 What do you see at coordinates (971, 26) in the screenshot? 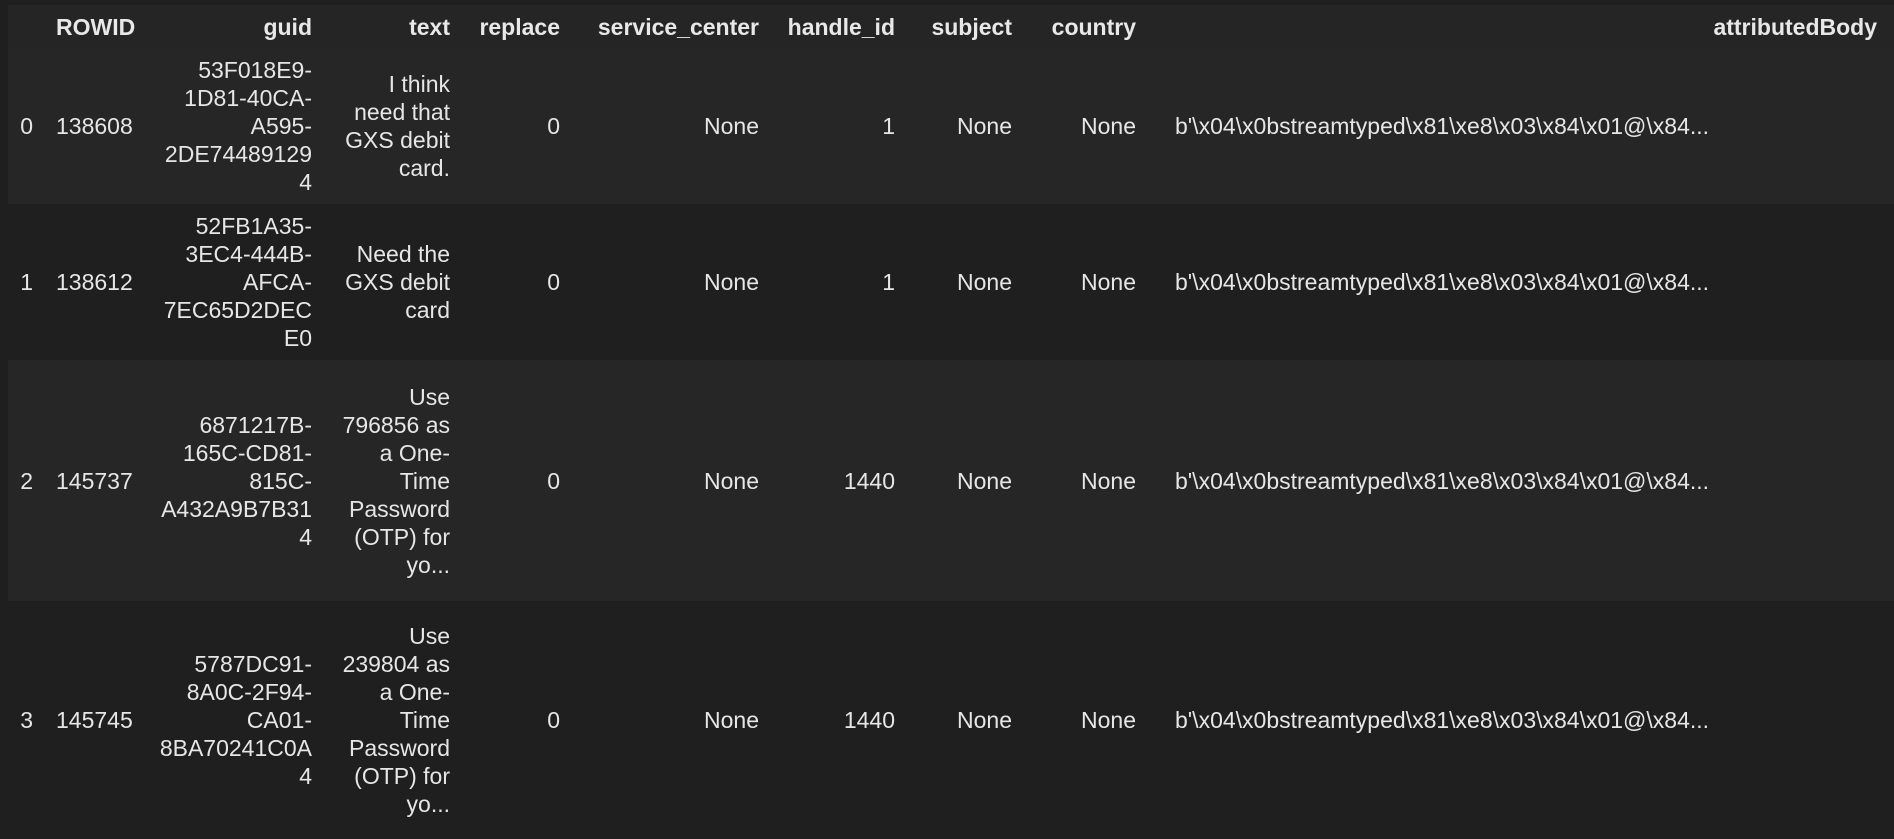
I see `column-header-subject: subject` at bounding box center [971, 26].